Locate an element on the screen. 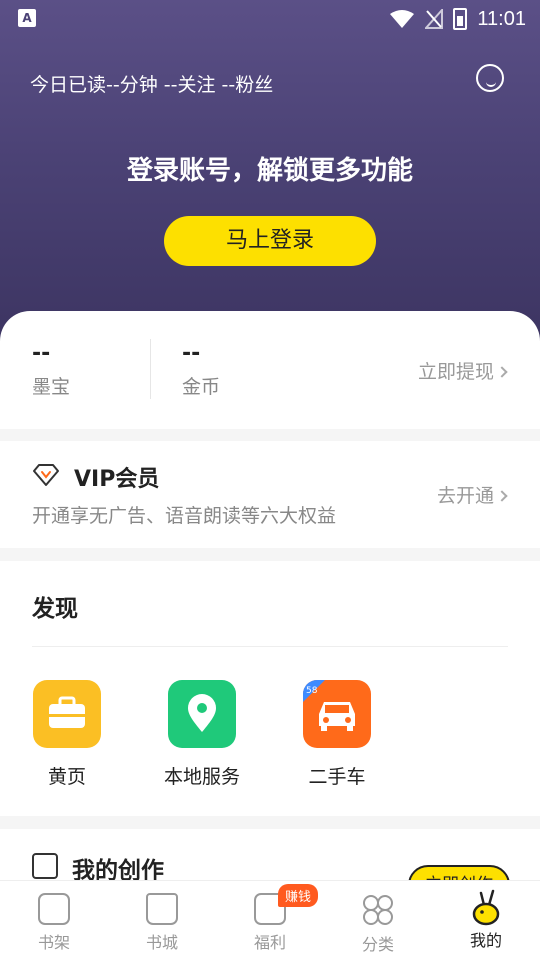 The height and width of the screenshot is (960, 540). service-yellow-pages: 黄页 is located at coordinates (67, 734).